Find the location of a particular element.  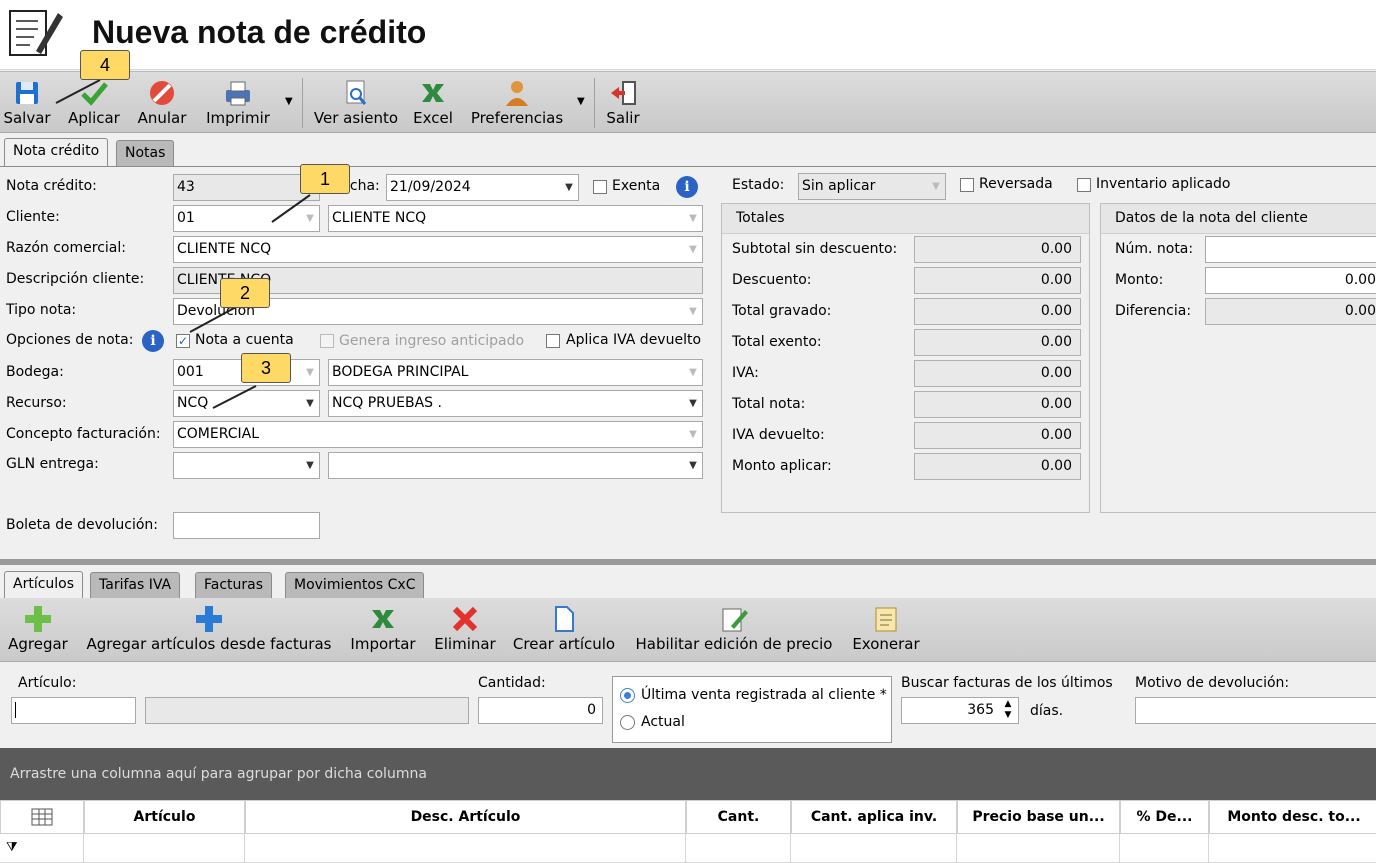

warehouse-label: Bodega: is located at coordinates (35, 372).